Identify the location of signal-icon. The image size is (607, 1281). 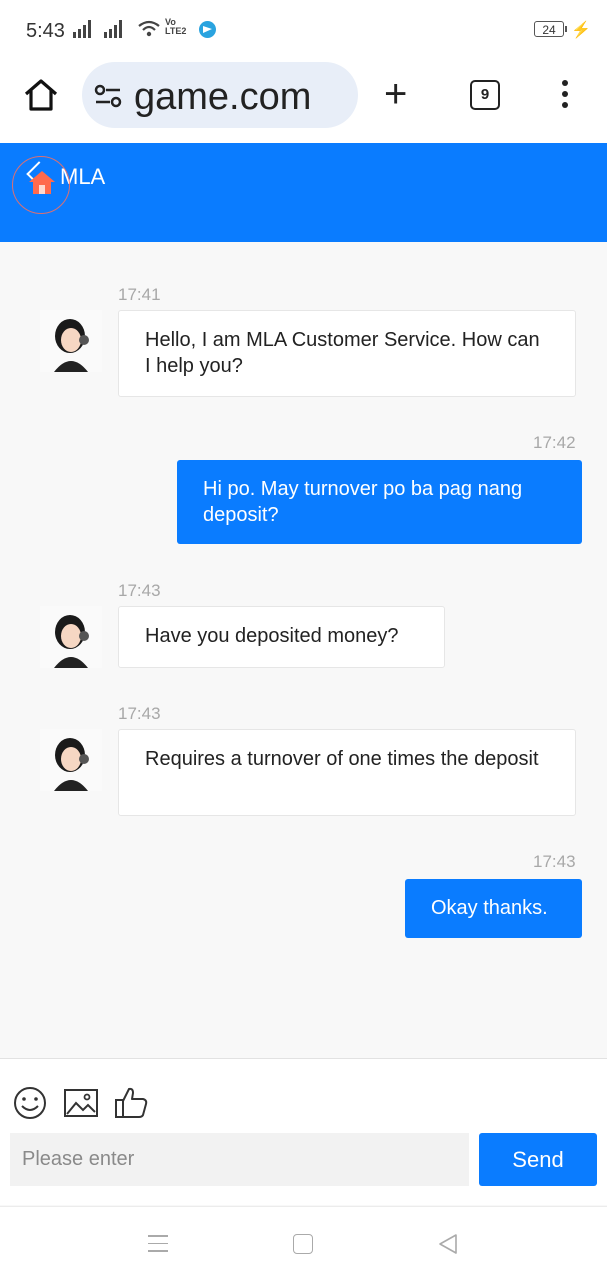
(82, 29).